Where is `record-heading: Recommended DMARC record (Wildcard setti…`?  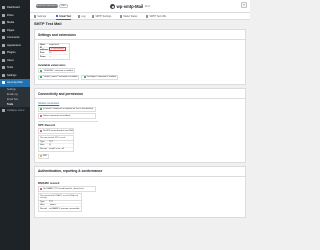 record-heading: Recommended DMARC record (Wildcard setti… is located at coordinates (60, 197).